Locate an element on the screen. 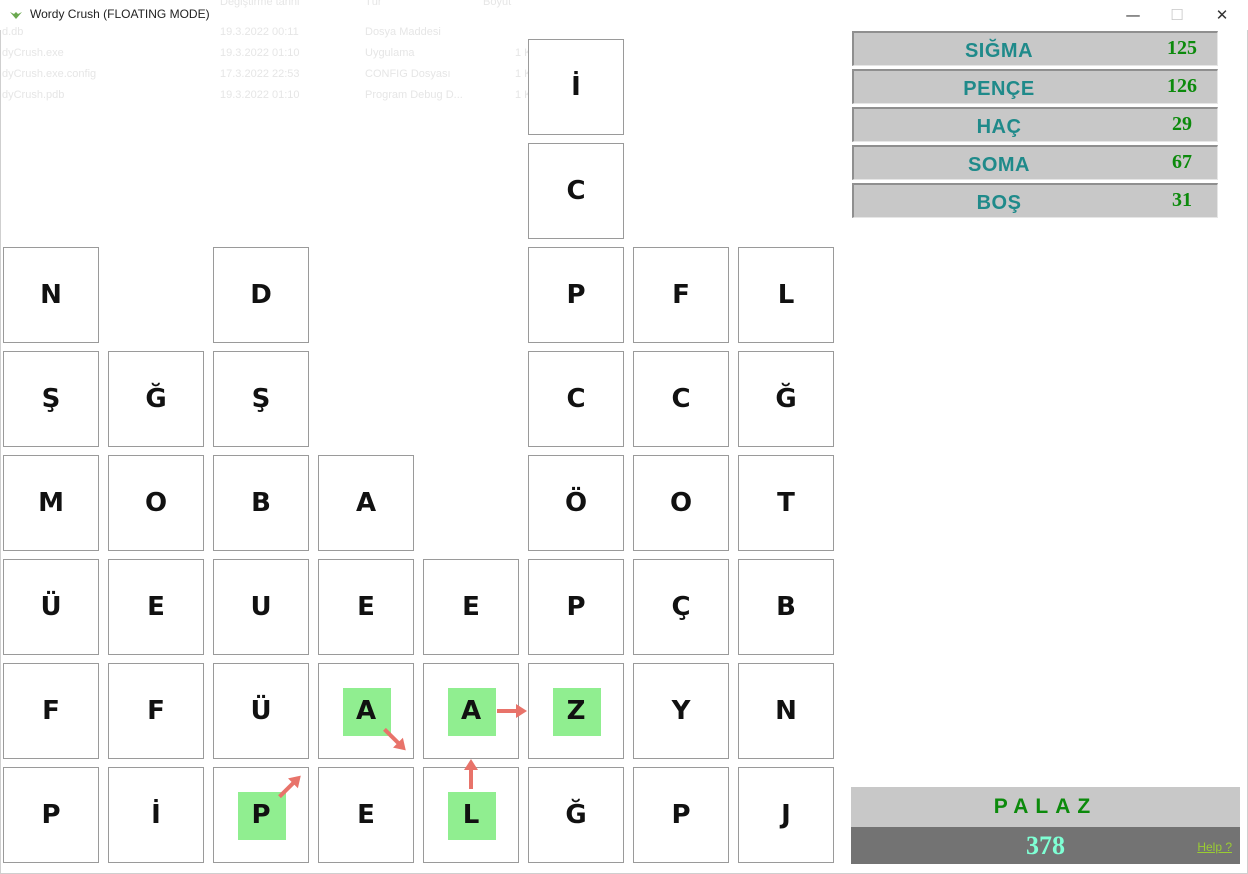  found-word-score: 125 is located at coordinates (1182, 47).